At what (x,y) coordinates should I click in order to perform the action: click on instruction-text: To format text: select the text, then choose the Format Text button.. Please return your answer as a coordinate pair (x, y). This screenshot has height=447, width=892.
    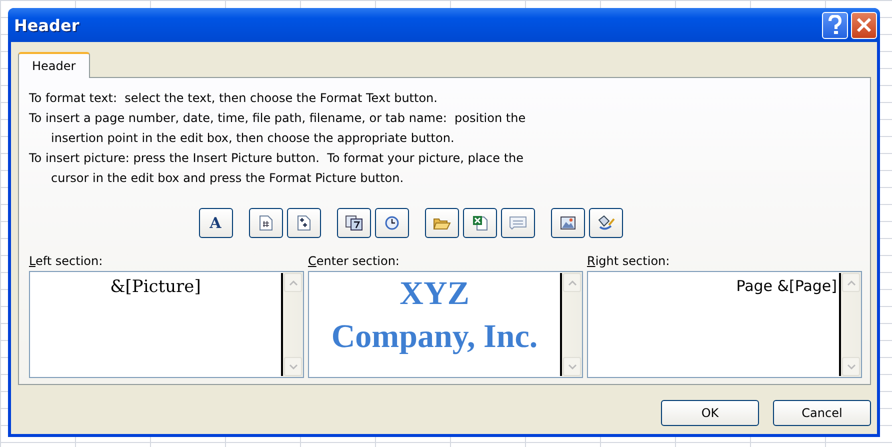
    Looking at the image, I should click on (233, 98).